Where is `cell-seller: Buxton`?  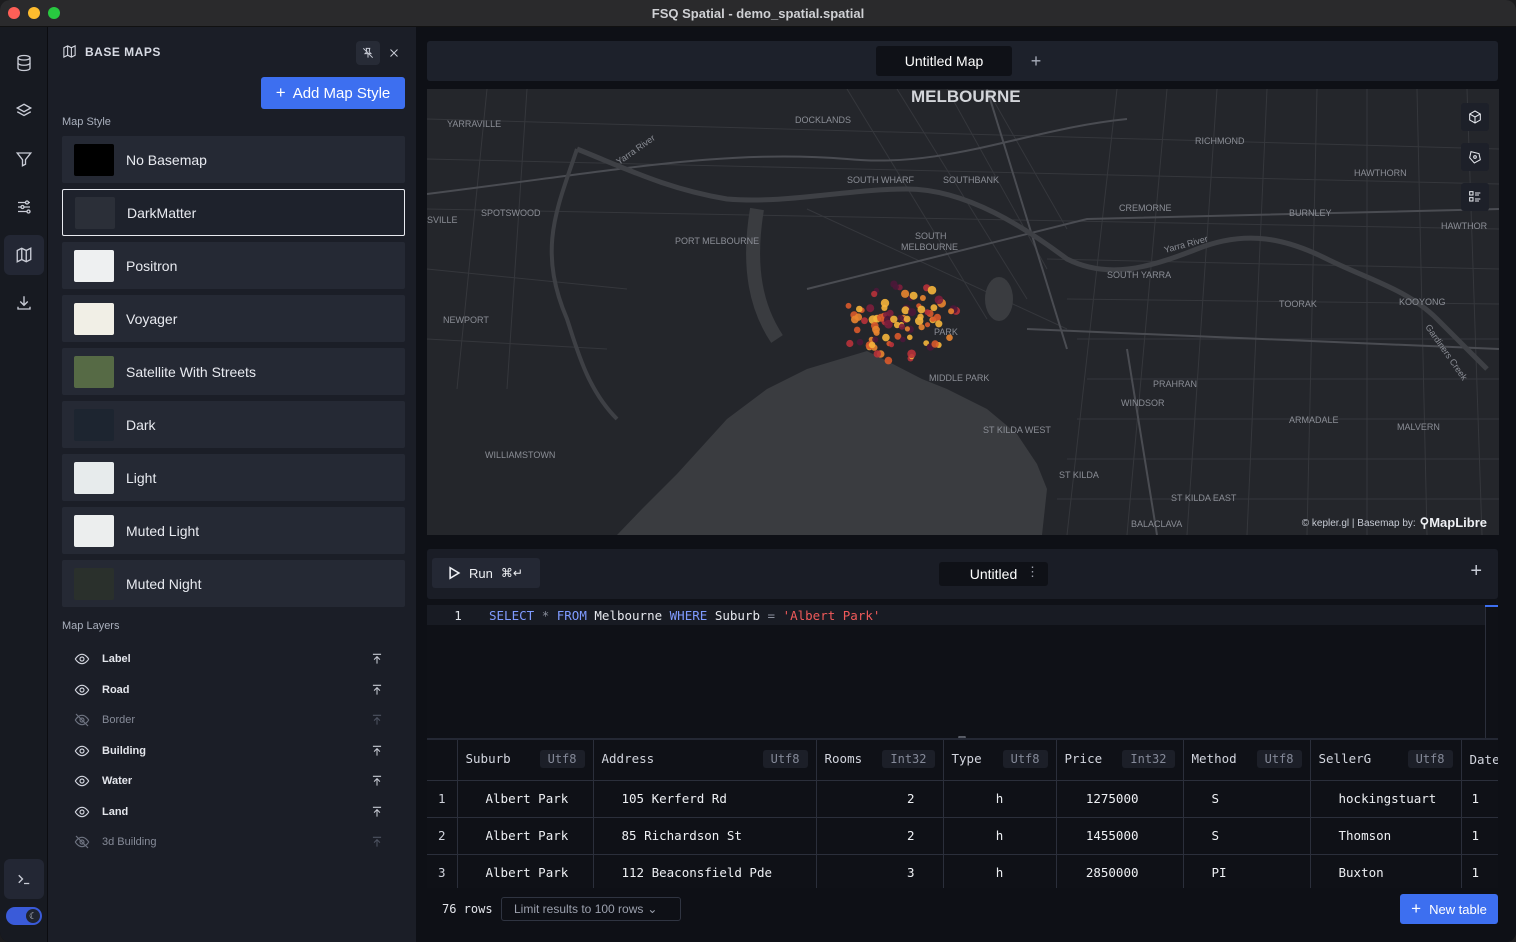
cell-seller: Buxton is located at coordinates (1386, 871).